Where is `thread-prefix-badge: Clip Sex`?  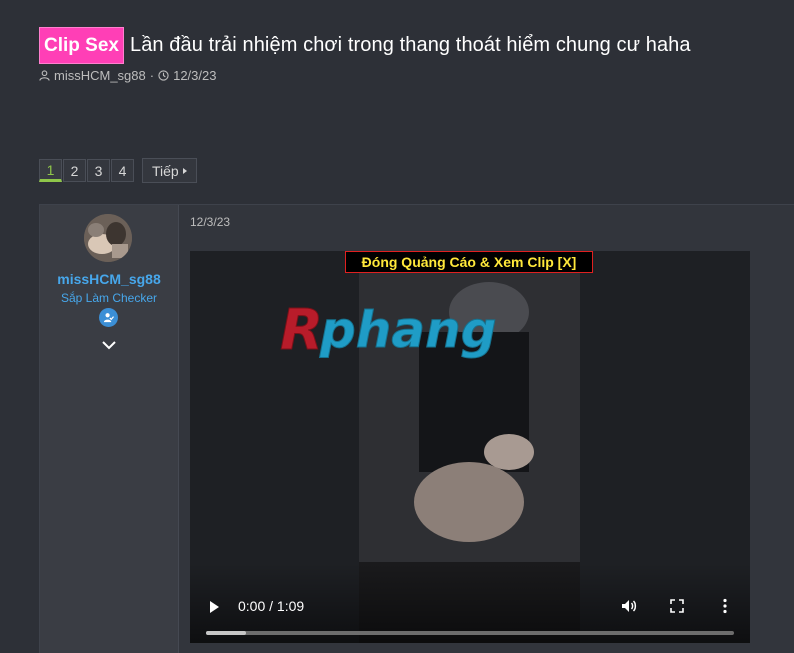 thread-prefix-badge: Clip Sex is located at coordinates (81, 45).